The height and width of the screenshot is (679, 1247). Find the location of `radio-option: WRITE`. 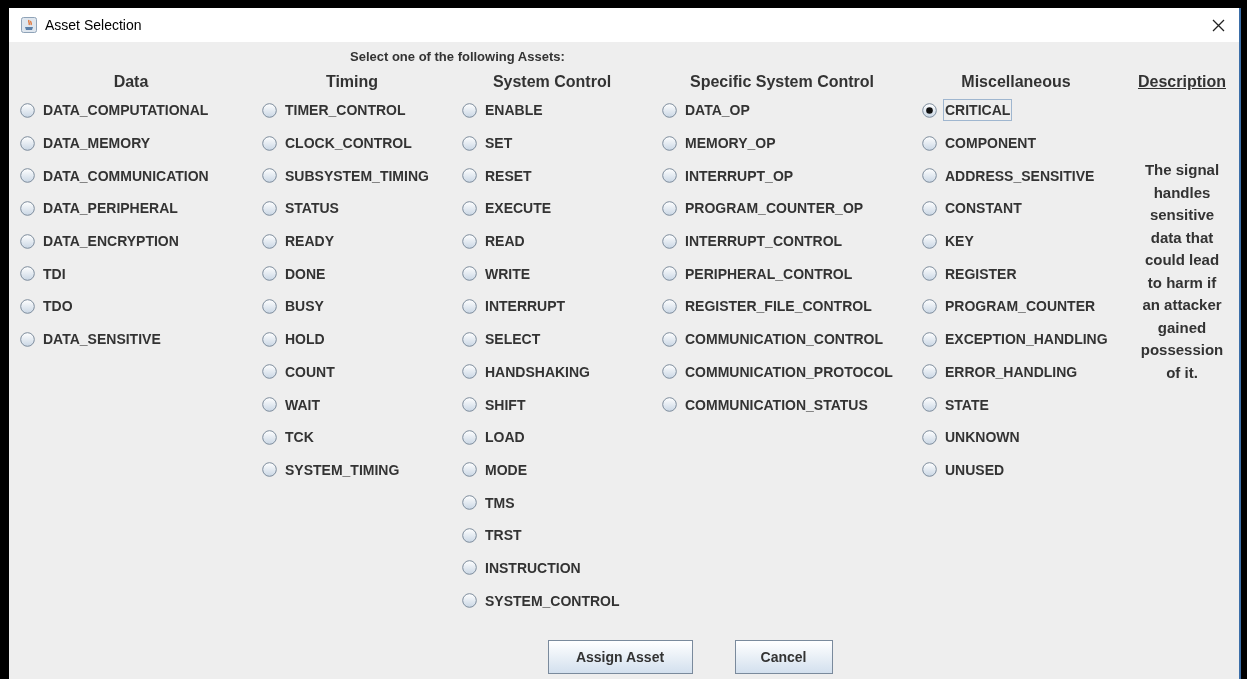

radio-option: WRITE is located at coordinates (562, 274).